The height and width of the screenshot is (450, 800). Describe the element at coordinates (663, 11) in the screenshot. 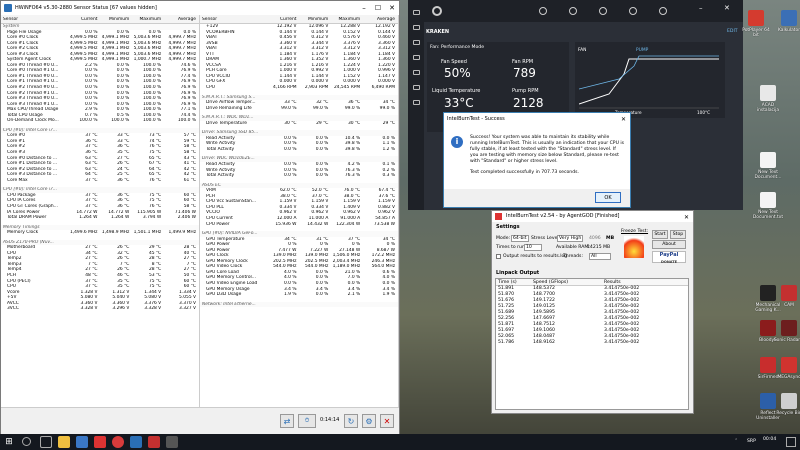

I see `user-icon` at that location.